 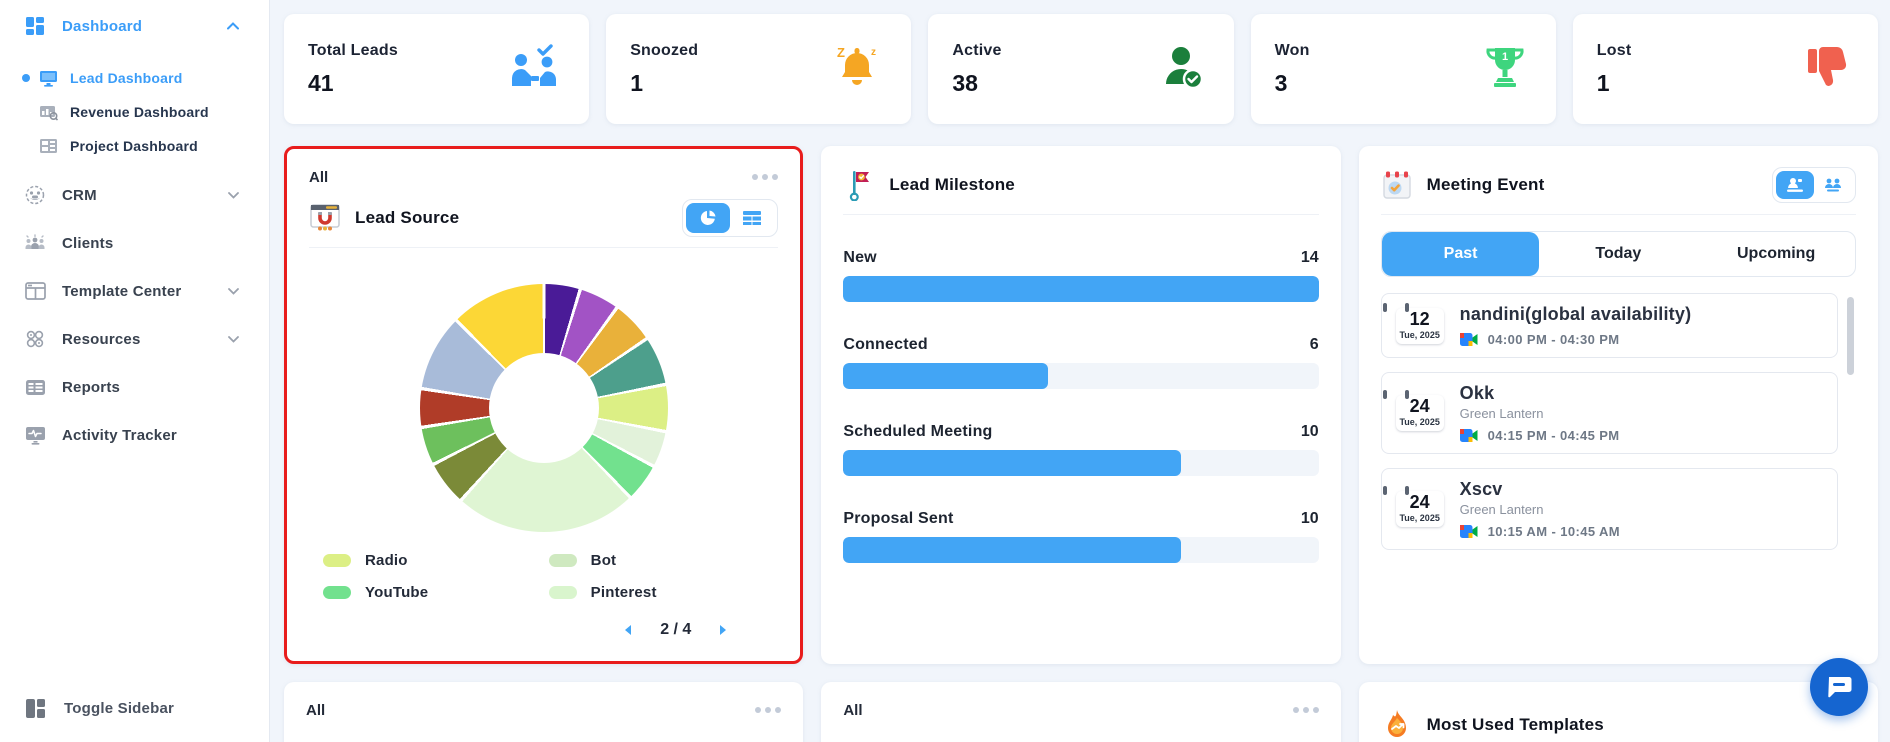 What do you see at coordinates (318, 177) in the screenshot?
I see `lead-source-filter: All` at bounding box center [318, 177].